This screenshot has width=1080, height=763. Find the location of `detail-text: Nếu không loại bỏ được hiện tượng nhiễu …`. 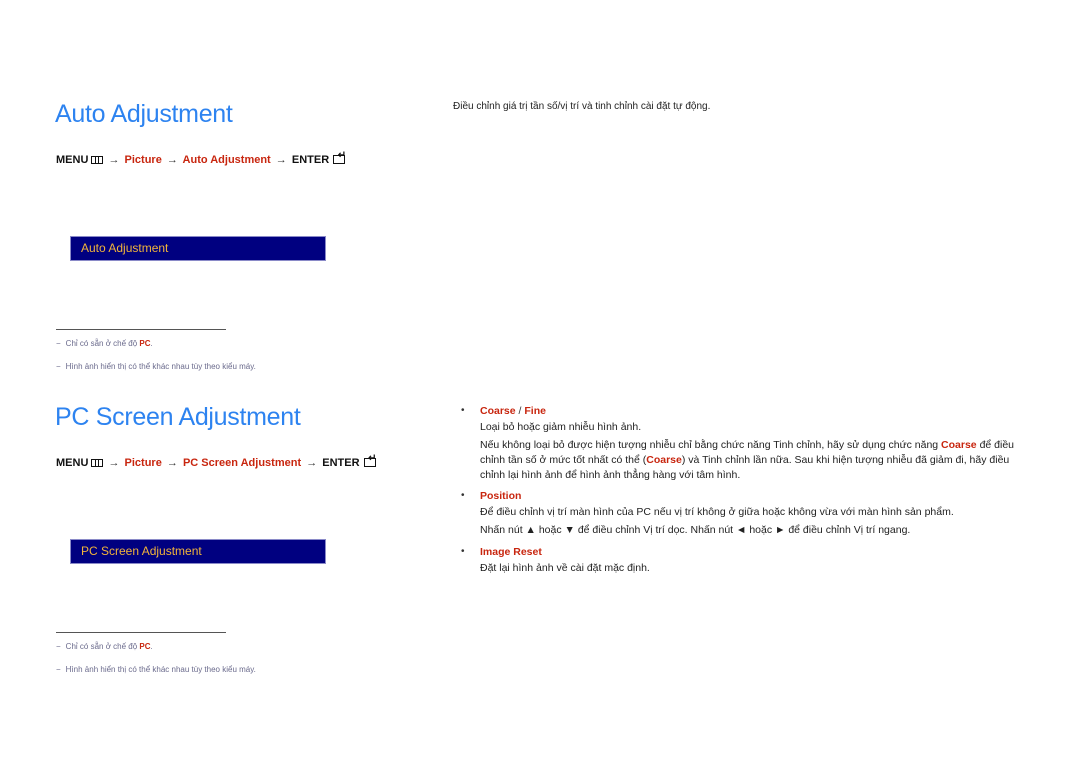

detail-text: Nếu không loại bỏ được hiện tượng nhiễu … is located at coordinates (711, 445).